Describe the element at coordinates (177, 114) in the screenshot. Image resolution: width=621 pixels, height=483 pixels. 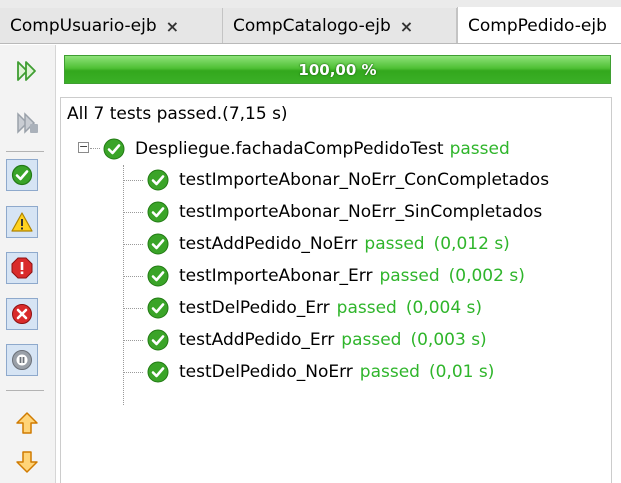
I see `test-summary: All 7 tests passed.(7,15 s)` at that location.